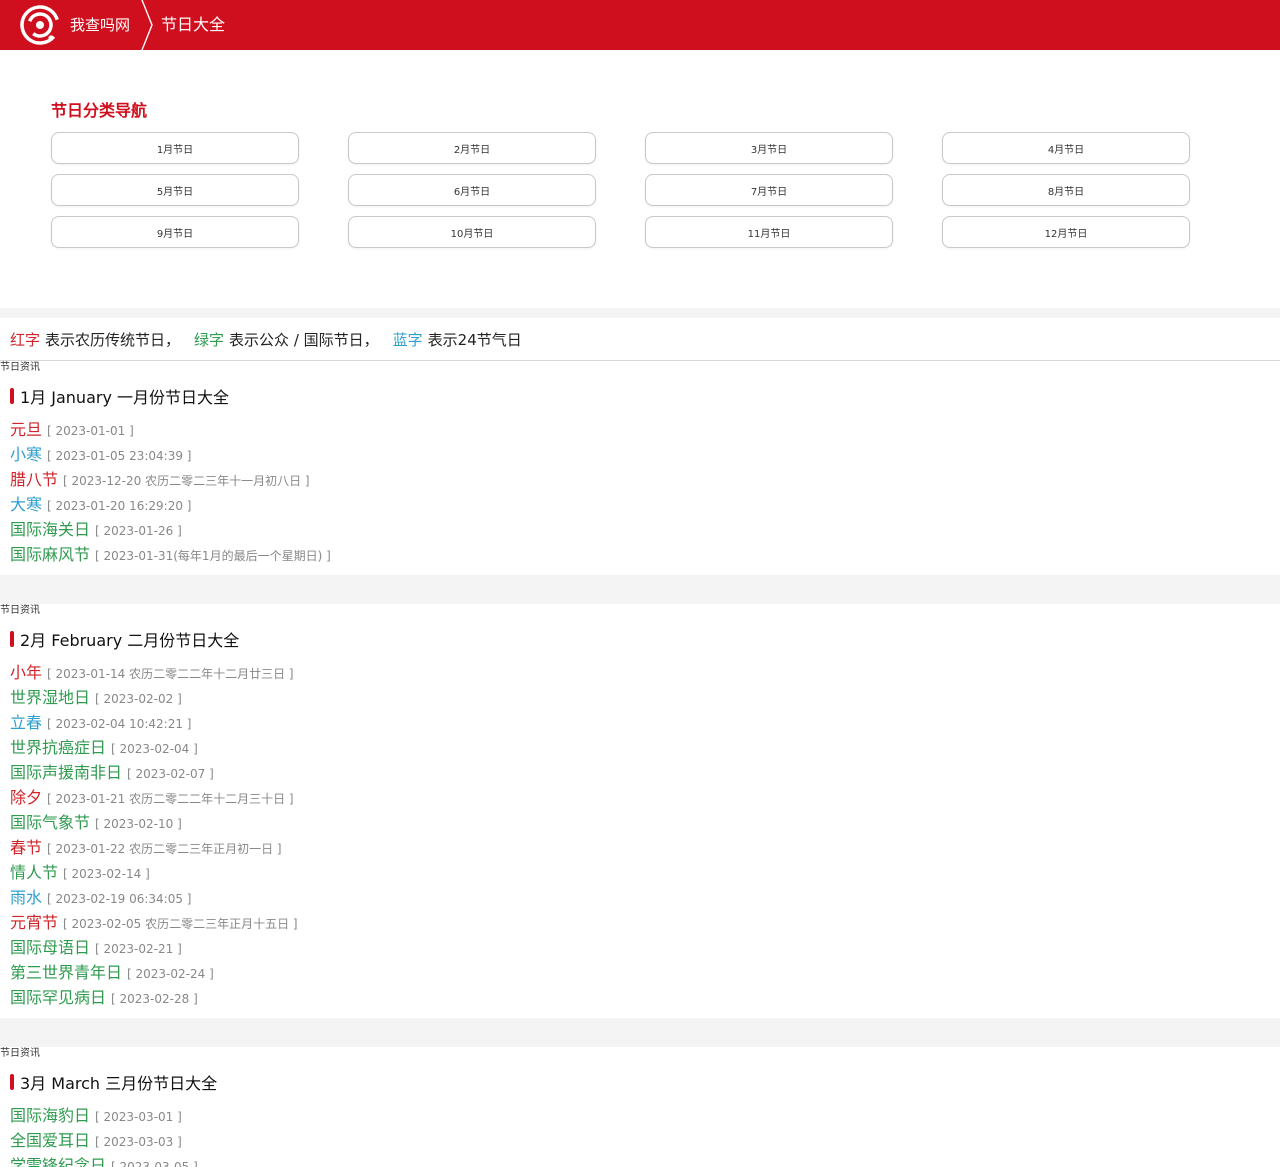 This screenshot has width=1280, height=1167. Describe the element at coordinates (769, 232) in the screenshot. I see `month-button-11: 11月节日` at that location.